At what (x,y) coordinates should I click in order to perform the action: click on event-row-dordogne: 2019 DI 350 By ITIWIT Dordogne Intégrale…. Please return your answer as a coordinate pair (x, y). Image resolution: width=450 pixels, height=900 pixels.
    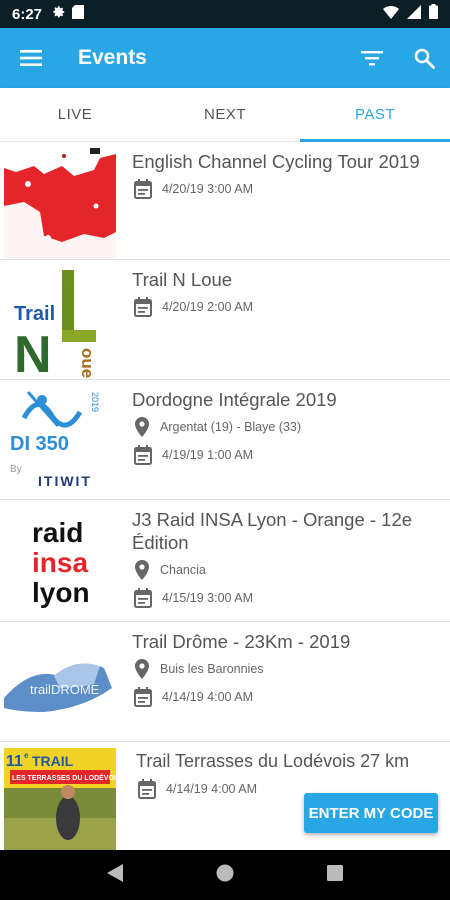
    Looking at the image, I should click on (225, 440).